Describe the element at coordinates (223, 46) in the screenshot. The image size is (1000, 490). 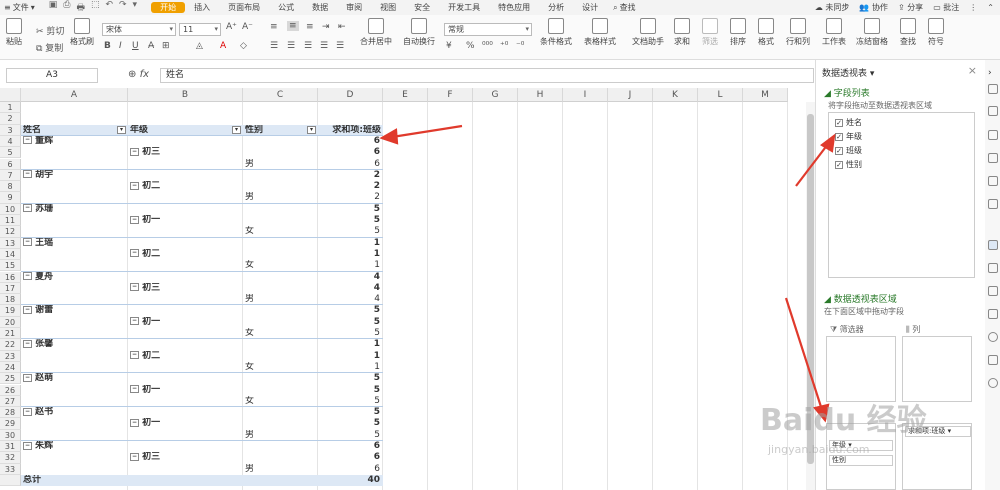
I see `font-color-icon: A` at that location.